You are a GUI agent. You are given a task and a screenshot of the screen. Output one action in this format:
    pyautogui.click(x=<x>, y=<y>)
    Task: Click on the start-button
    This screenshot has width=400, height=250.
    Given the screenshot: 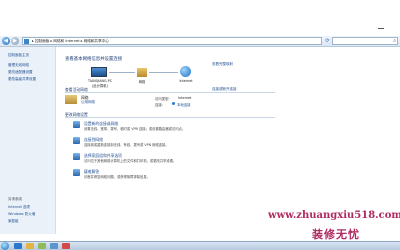 What is the action you would take?
    pyautogui.click(x=5, y=246)
    